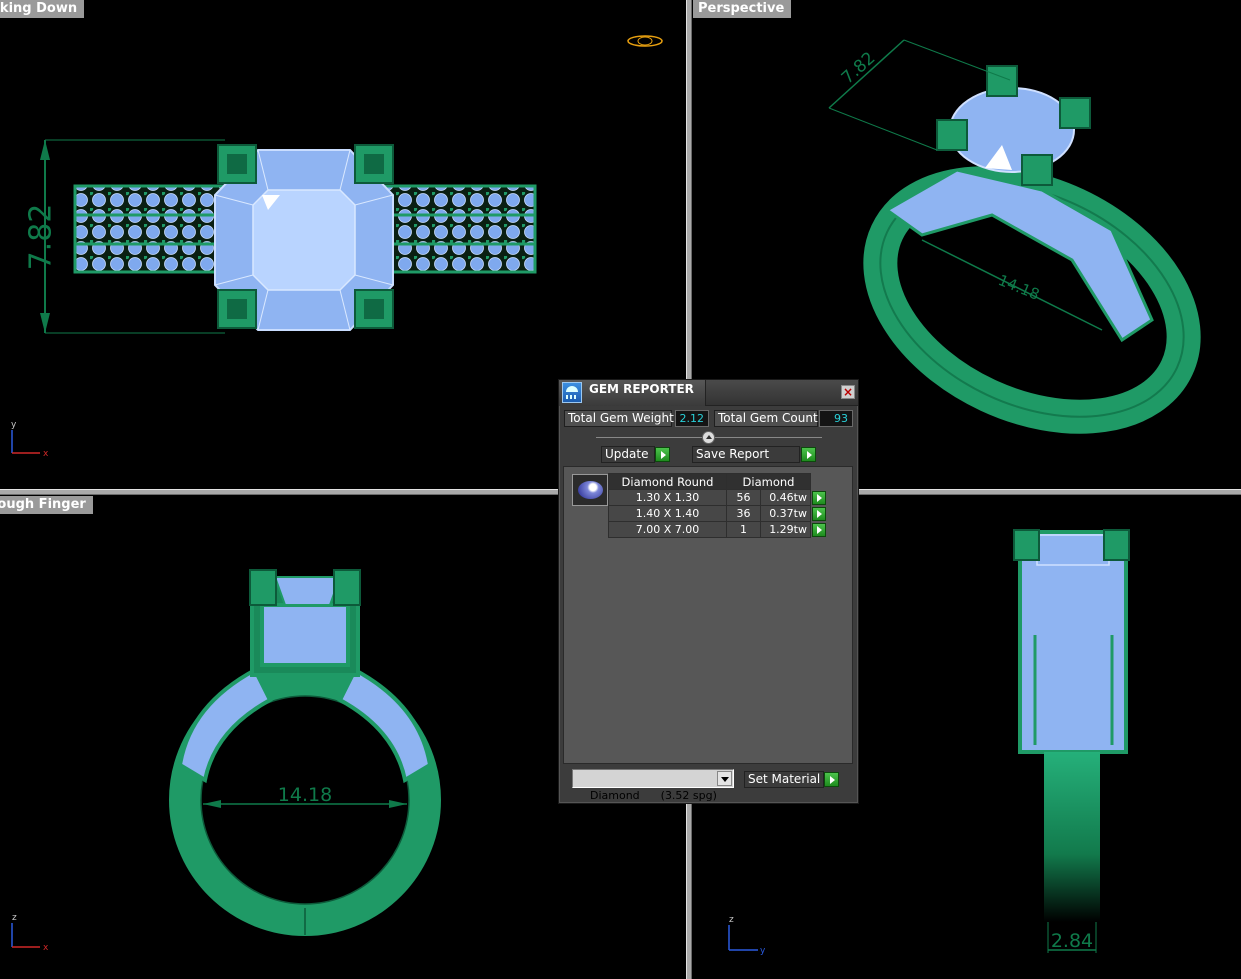 Image resolution: width=1241 pixels, height=979 pixels. I want to click on column-header-shape: Diamond Round, so click(667, 481).